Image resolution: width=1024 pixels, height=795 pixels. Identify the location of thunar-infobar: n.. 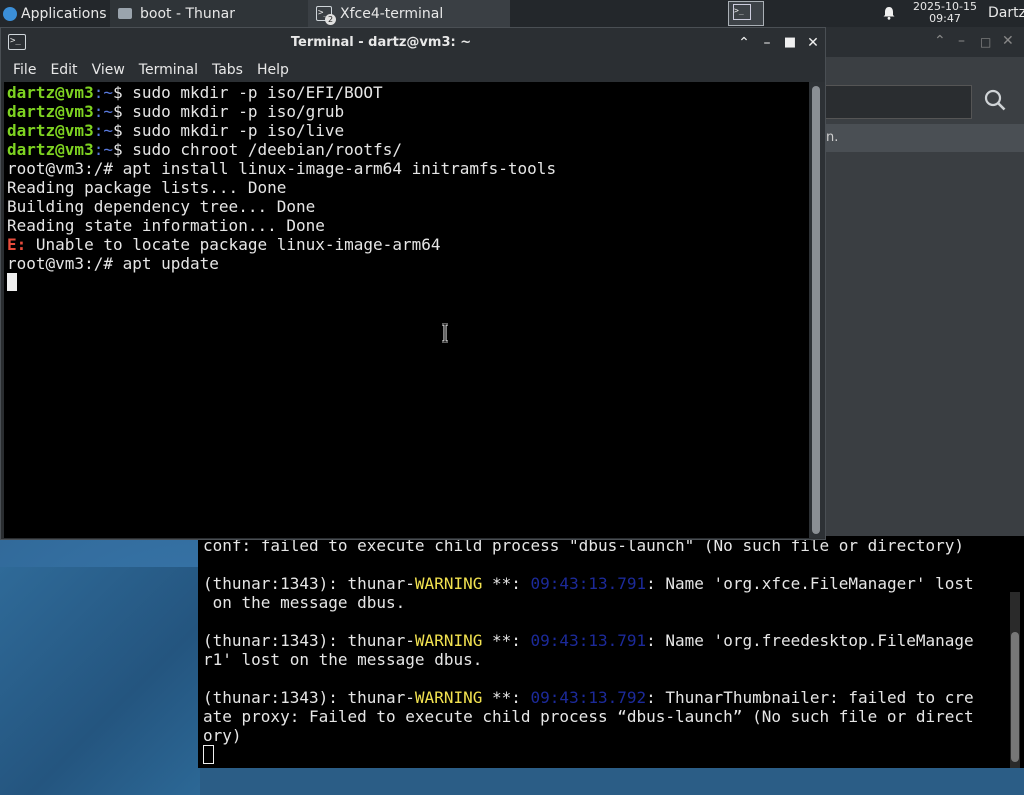
(925, 138).